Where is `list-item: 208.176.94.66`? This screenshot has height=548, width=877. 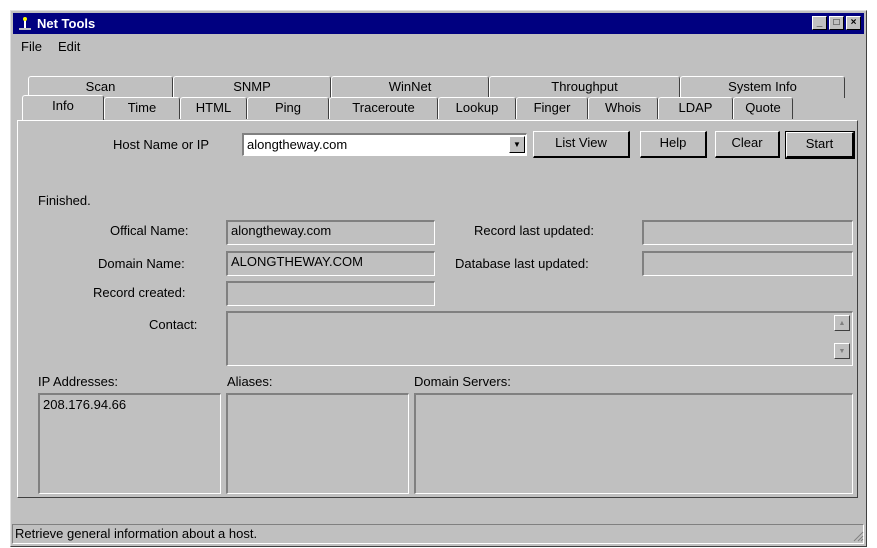 list-item: 208.176.94.66 is located at coordinates (130, 404).